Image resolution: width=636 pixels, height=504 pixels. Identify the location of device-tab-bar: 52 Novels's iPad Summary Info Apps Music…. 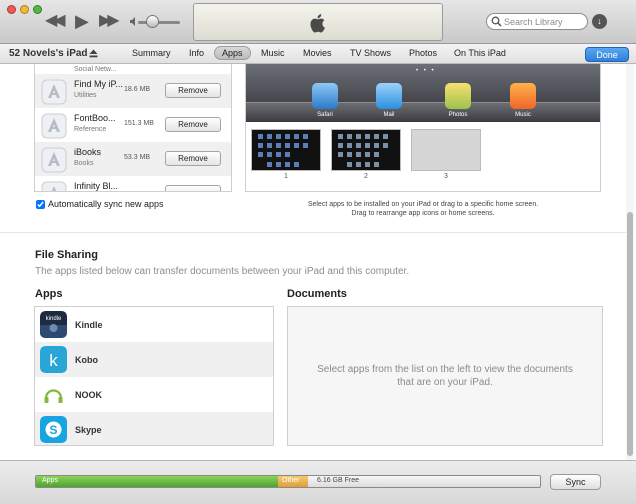
(318, 54).